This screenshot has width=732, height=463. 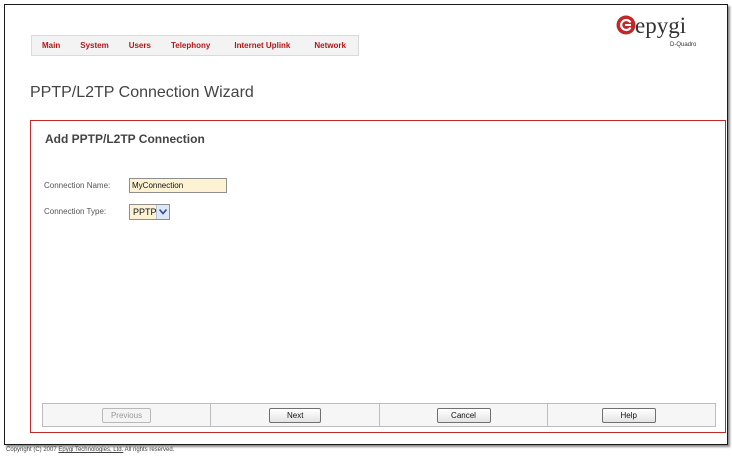 What do you see at coordinates (75, 211) in the screenshot?
I see `connection-type-label: Connection Type:` at bounding box center [75, 211].